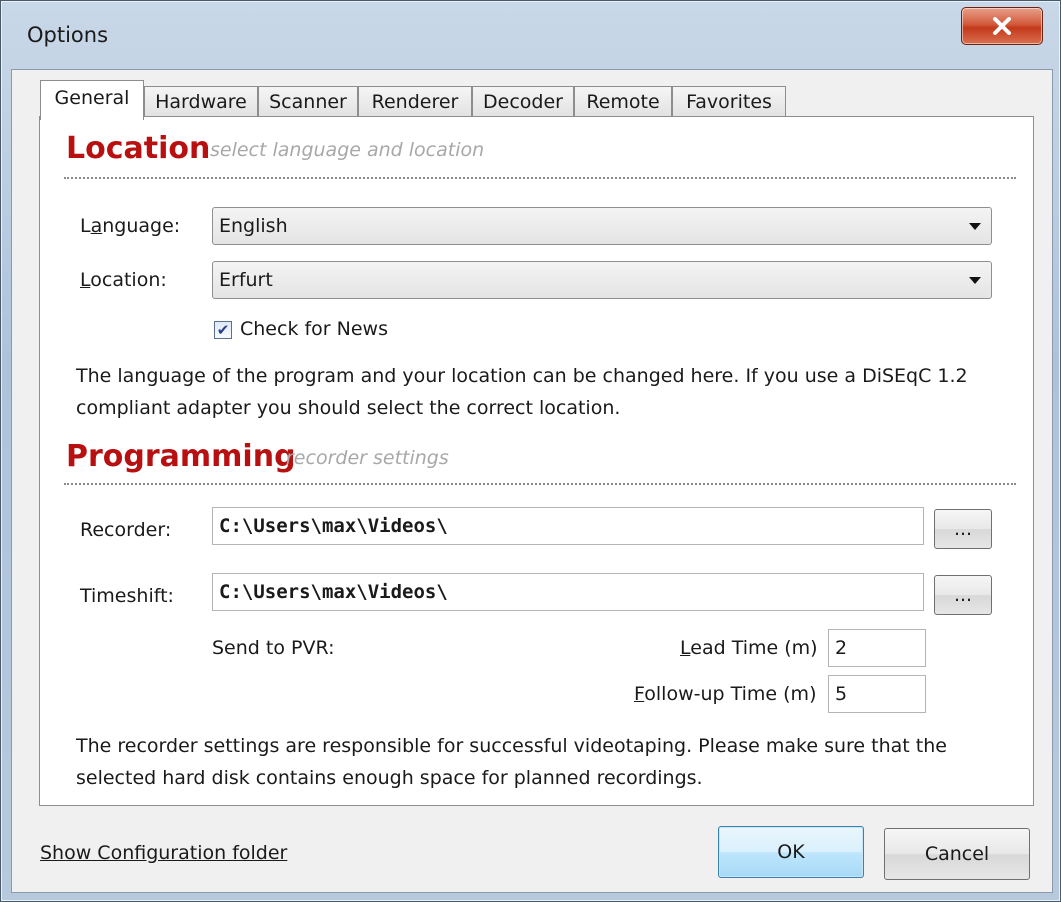 The image size is (1061, 902). What do you see at coordinates (415, 102) in the screenshot?
I see `tab-renderer: Renderer` at bounding box center [415, 102].